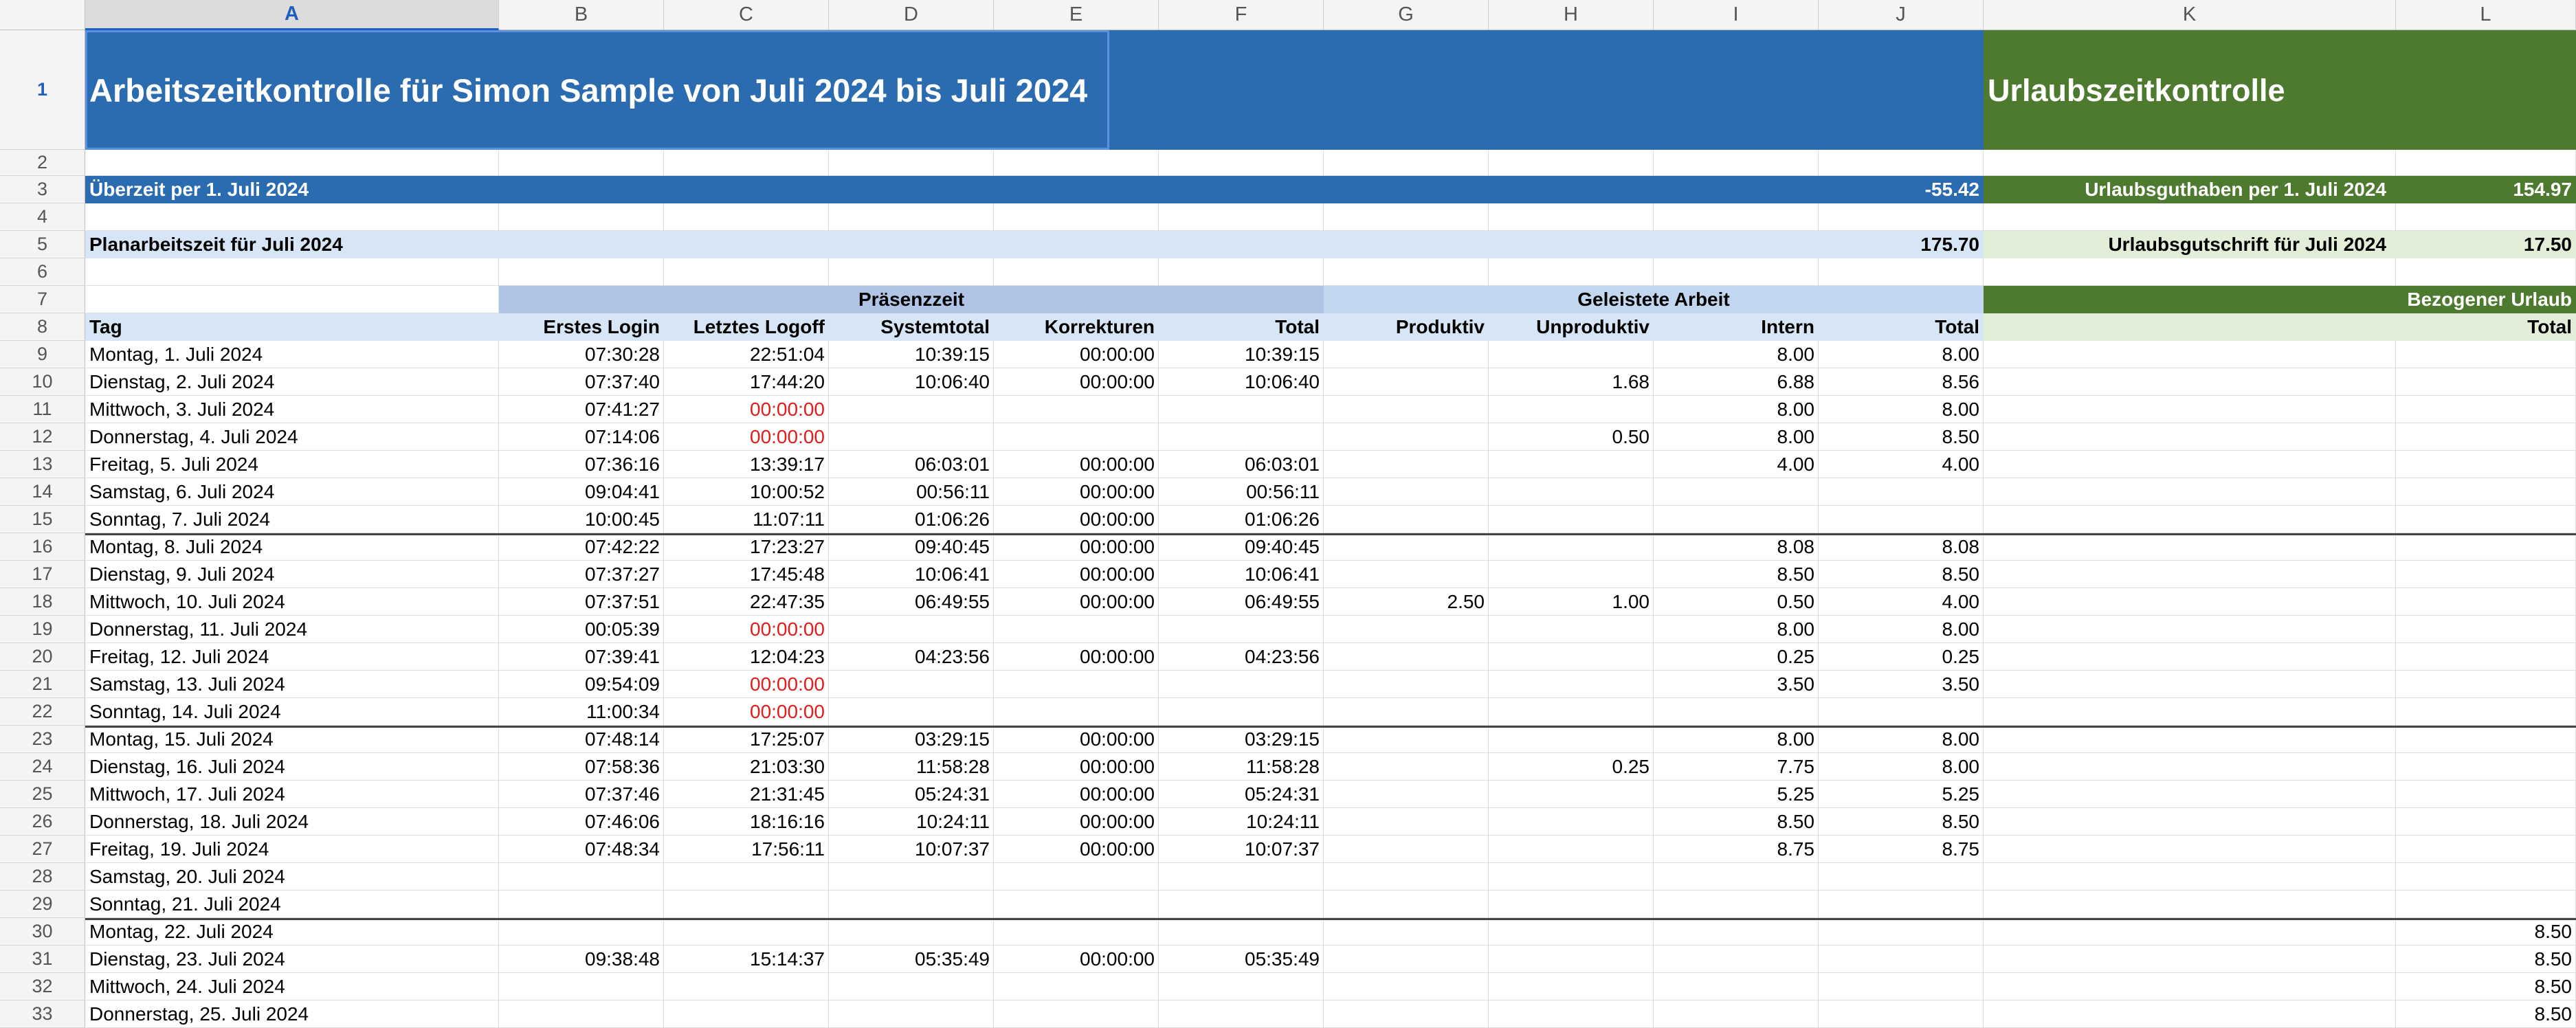  Describe the element at coordinates (1406, 327) in the screenshot. I see `header-produktiv: Produktiv` at that location.